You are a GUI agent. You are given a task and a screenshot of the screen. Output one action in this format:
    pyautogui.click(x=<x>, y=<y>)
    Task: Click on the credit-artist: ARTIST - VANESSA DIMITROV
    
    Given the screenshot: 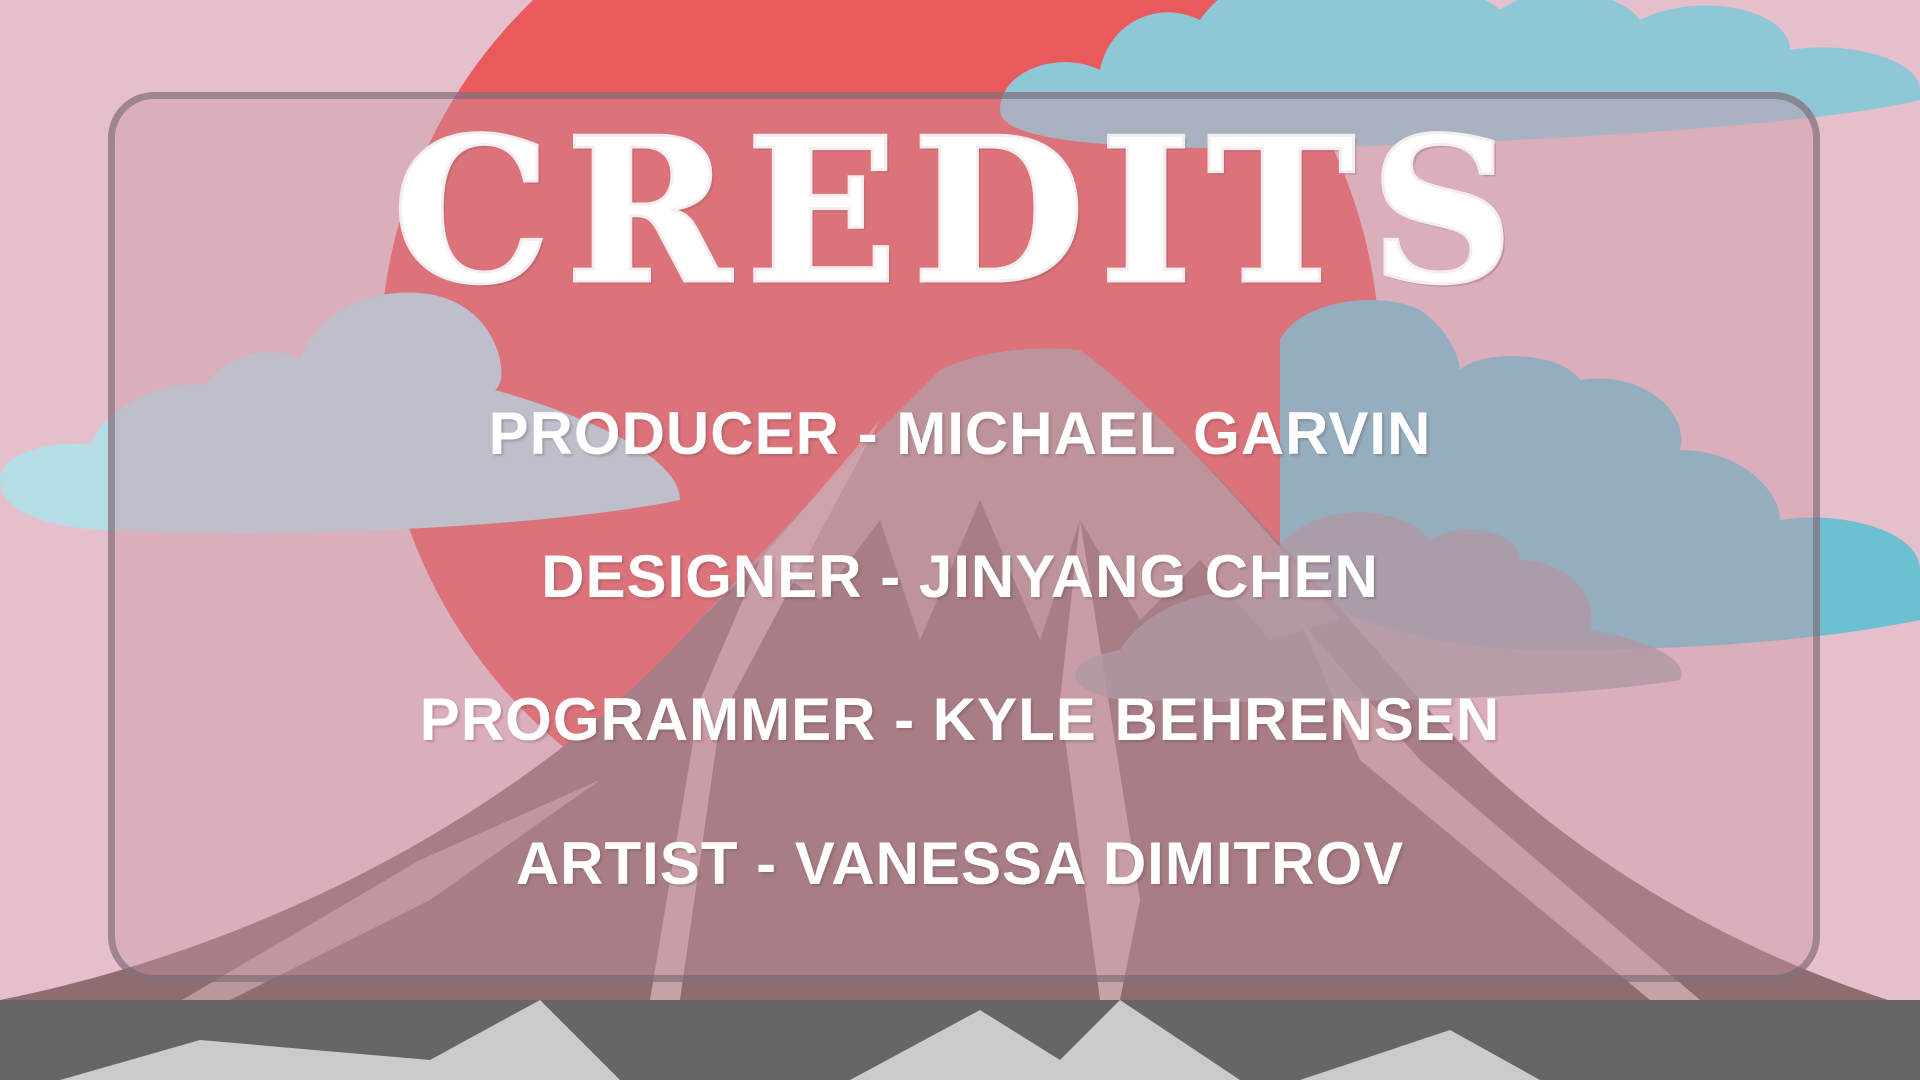 What is the action you would take?
    pyautogui.click(x=960, y=863)
    